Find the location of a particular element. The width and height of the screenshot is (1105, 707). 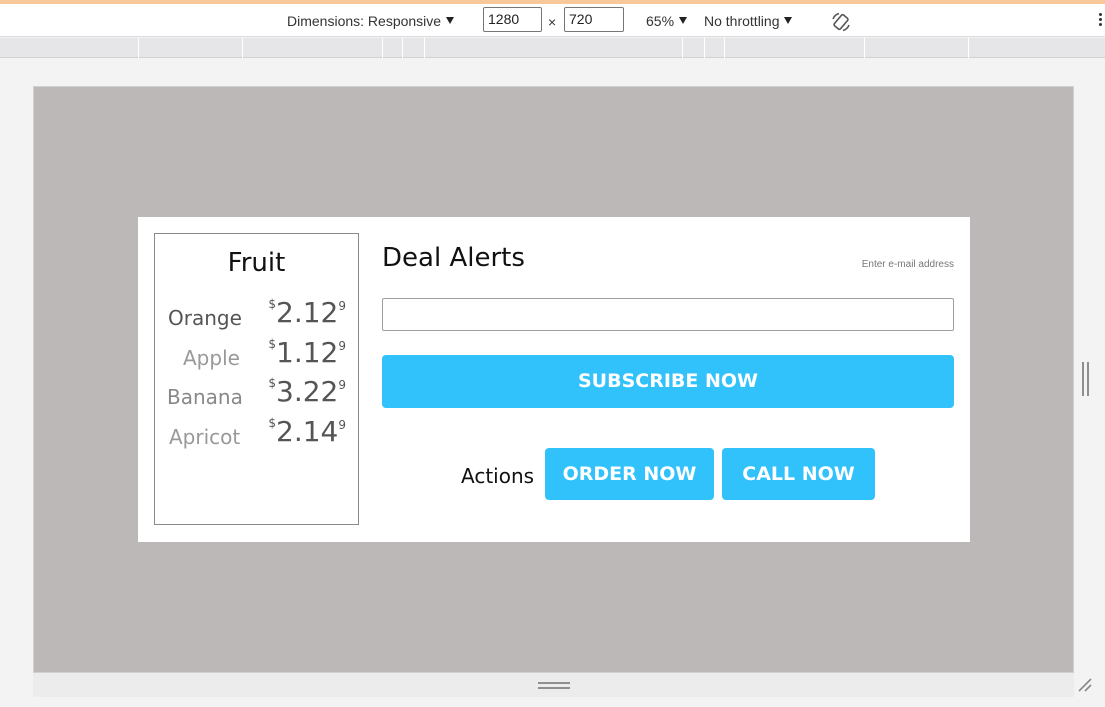

throttling-label: No throttling is located at coordinates (742, 21).